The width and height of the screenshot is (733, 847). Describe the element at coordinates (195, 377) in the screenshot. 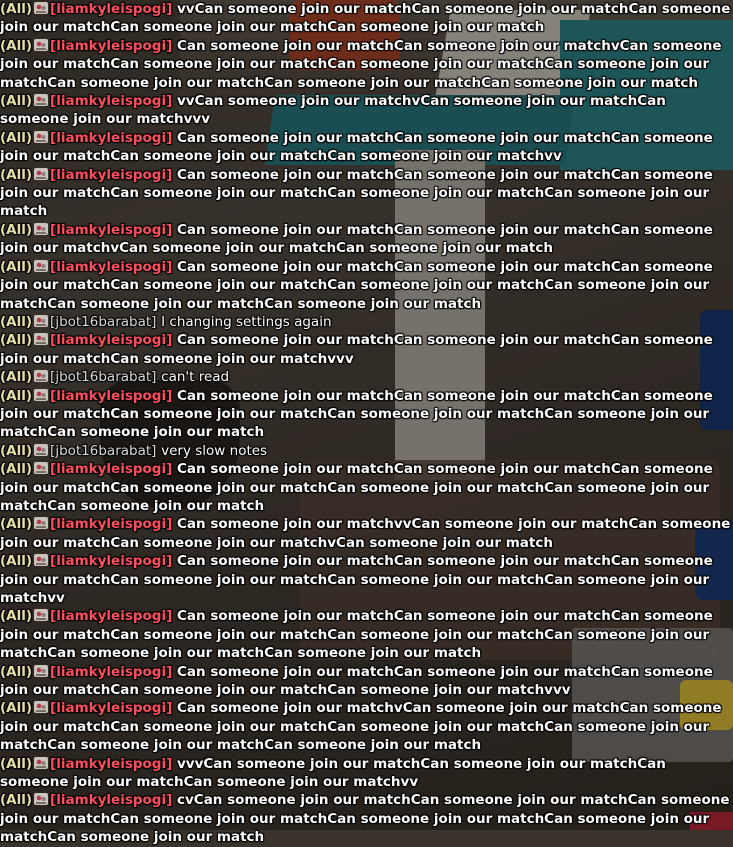

I see `chat-message-text: can't read` at that location.